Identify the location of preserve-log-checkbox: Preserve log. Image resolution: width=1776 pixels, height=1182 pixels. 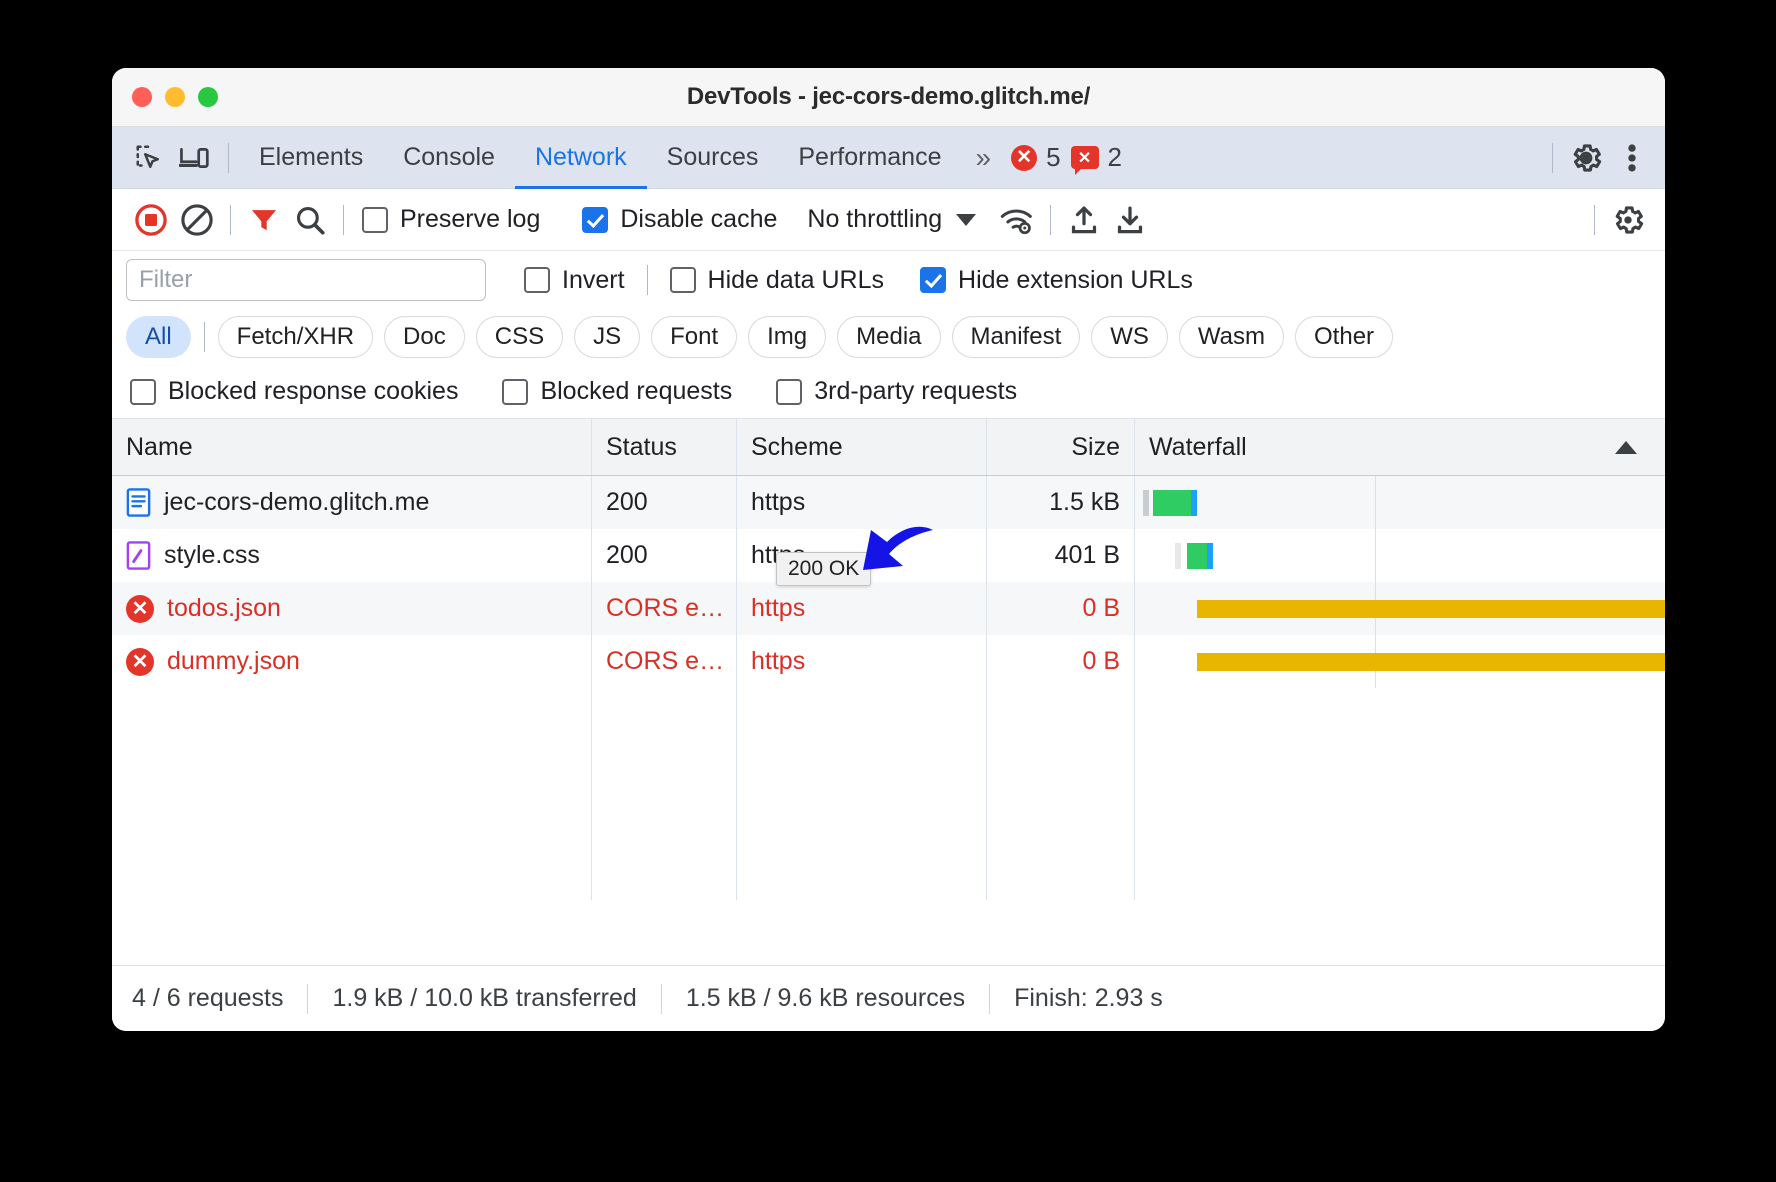
(451, 219).